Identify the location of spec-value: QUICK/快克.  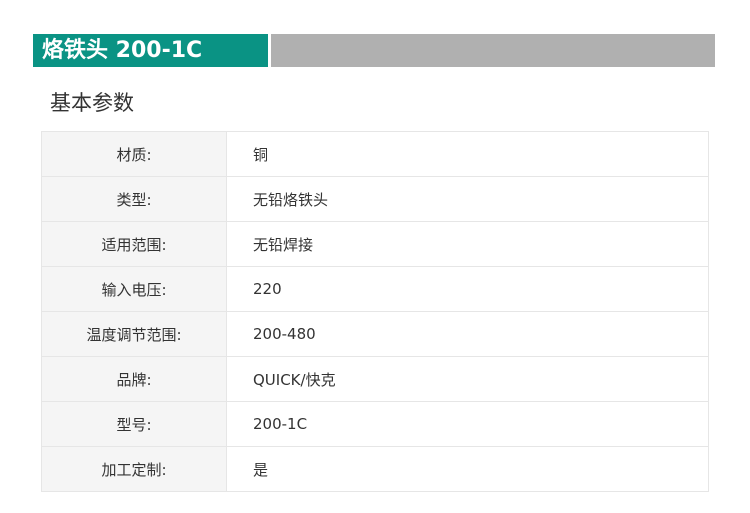
(467, 379).